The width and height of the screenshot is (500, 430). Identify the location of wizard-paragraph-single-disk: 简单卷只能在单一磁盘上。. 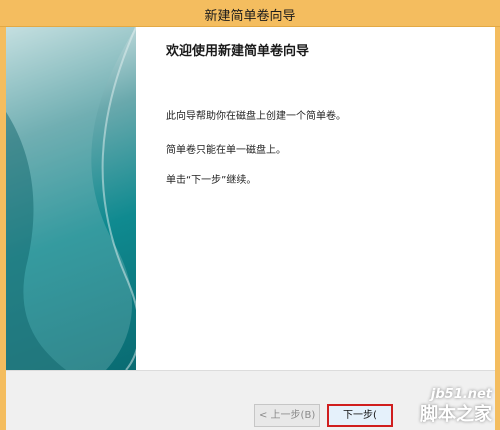
(226, 150).